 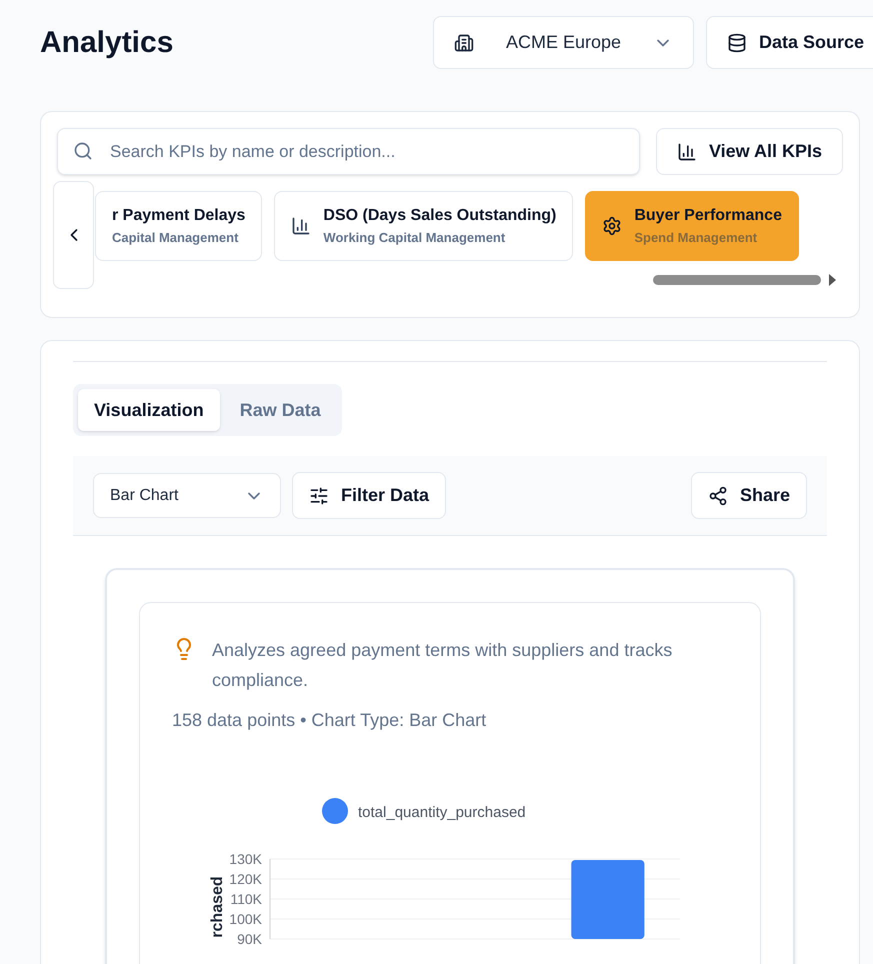 I want to click on database-icon, so click(x=737, y=42).